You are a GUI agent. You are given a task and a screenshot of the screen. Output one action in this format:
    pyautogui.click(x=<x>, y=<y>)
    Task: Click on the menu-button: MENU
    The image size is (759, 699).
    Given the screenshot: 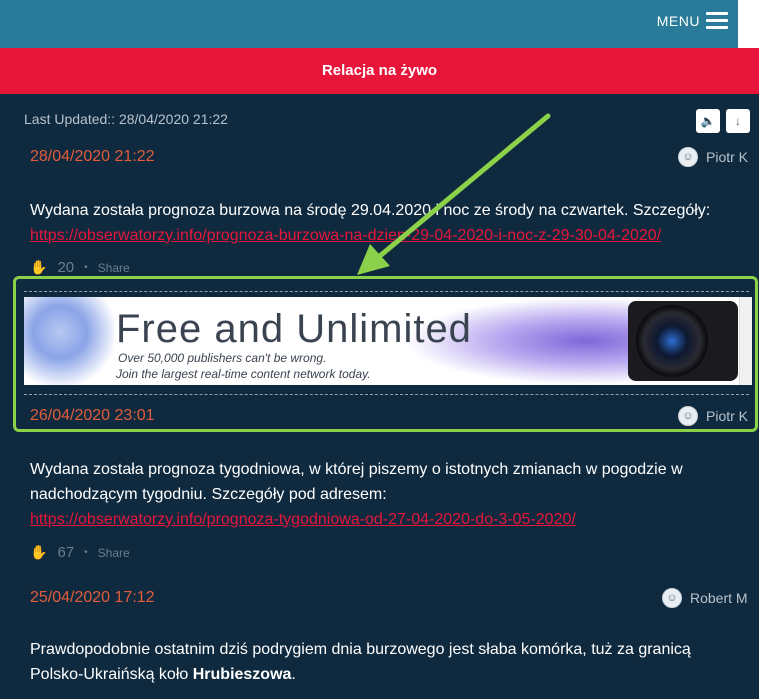 What is the action you would take?
    pyautogui.click(x=692, y=20)
    